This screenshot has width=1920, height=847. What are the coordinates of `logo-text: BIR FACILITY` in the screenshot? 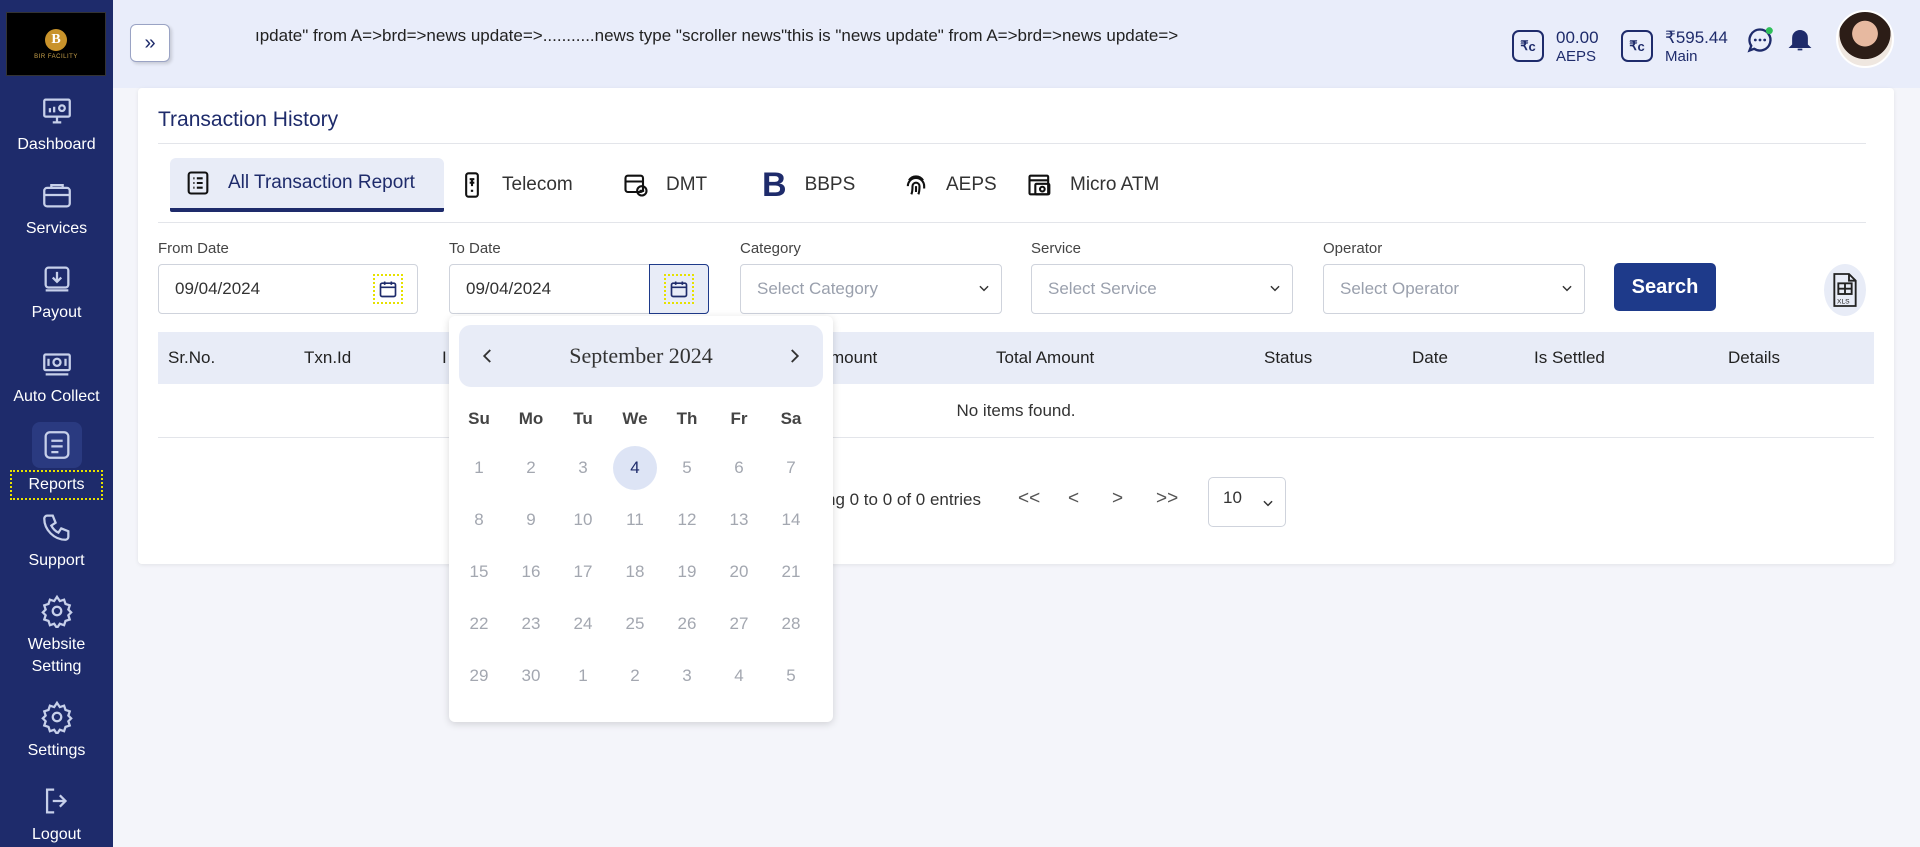 It's located at (56, 56).